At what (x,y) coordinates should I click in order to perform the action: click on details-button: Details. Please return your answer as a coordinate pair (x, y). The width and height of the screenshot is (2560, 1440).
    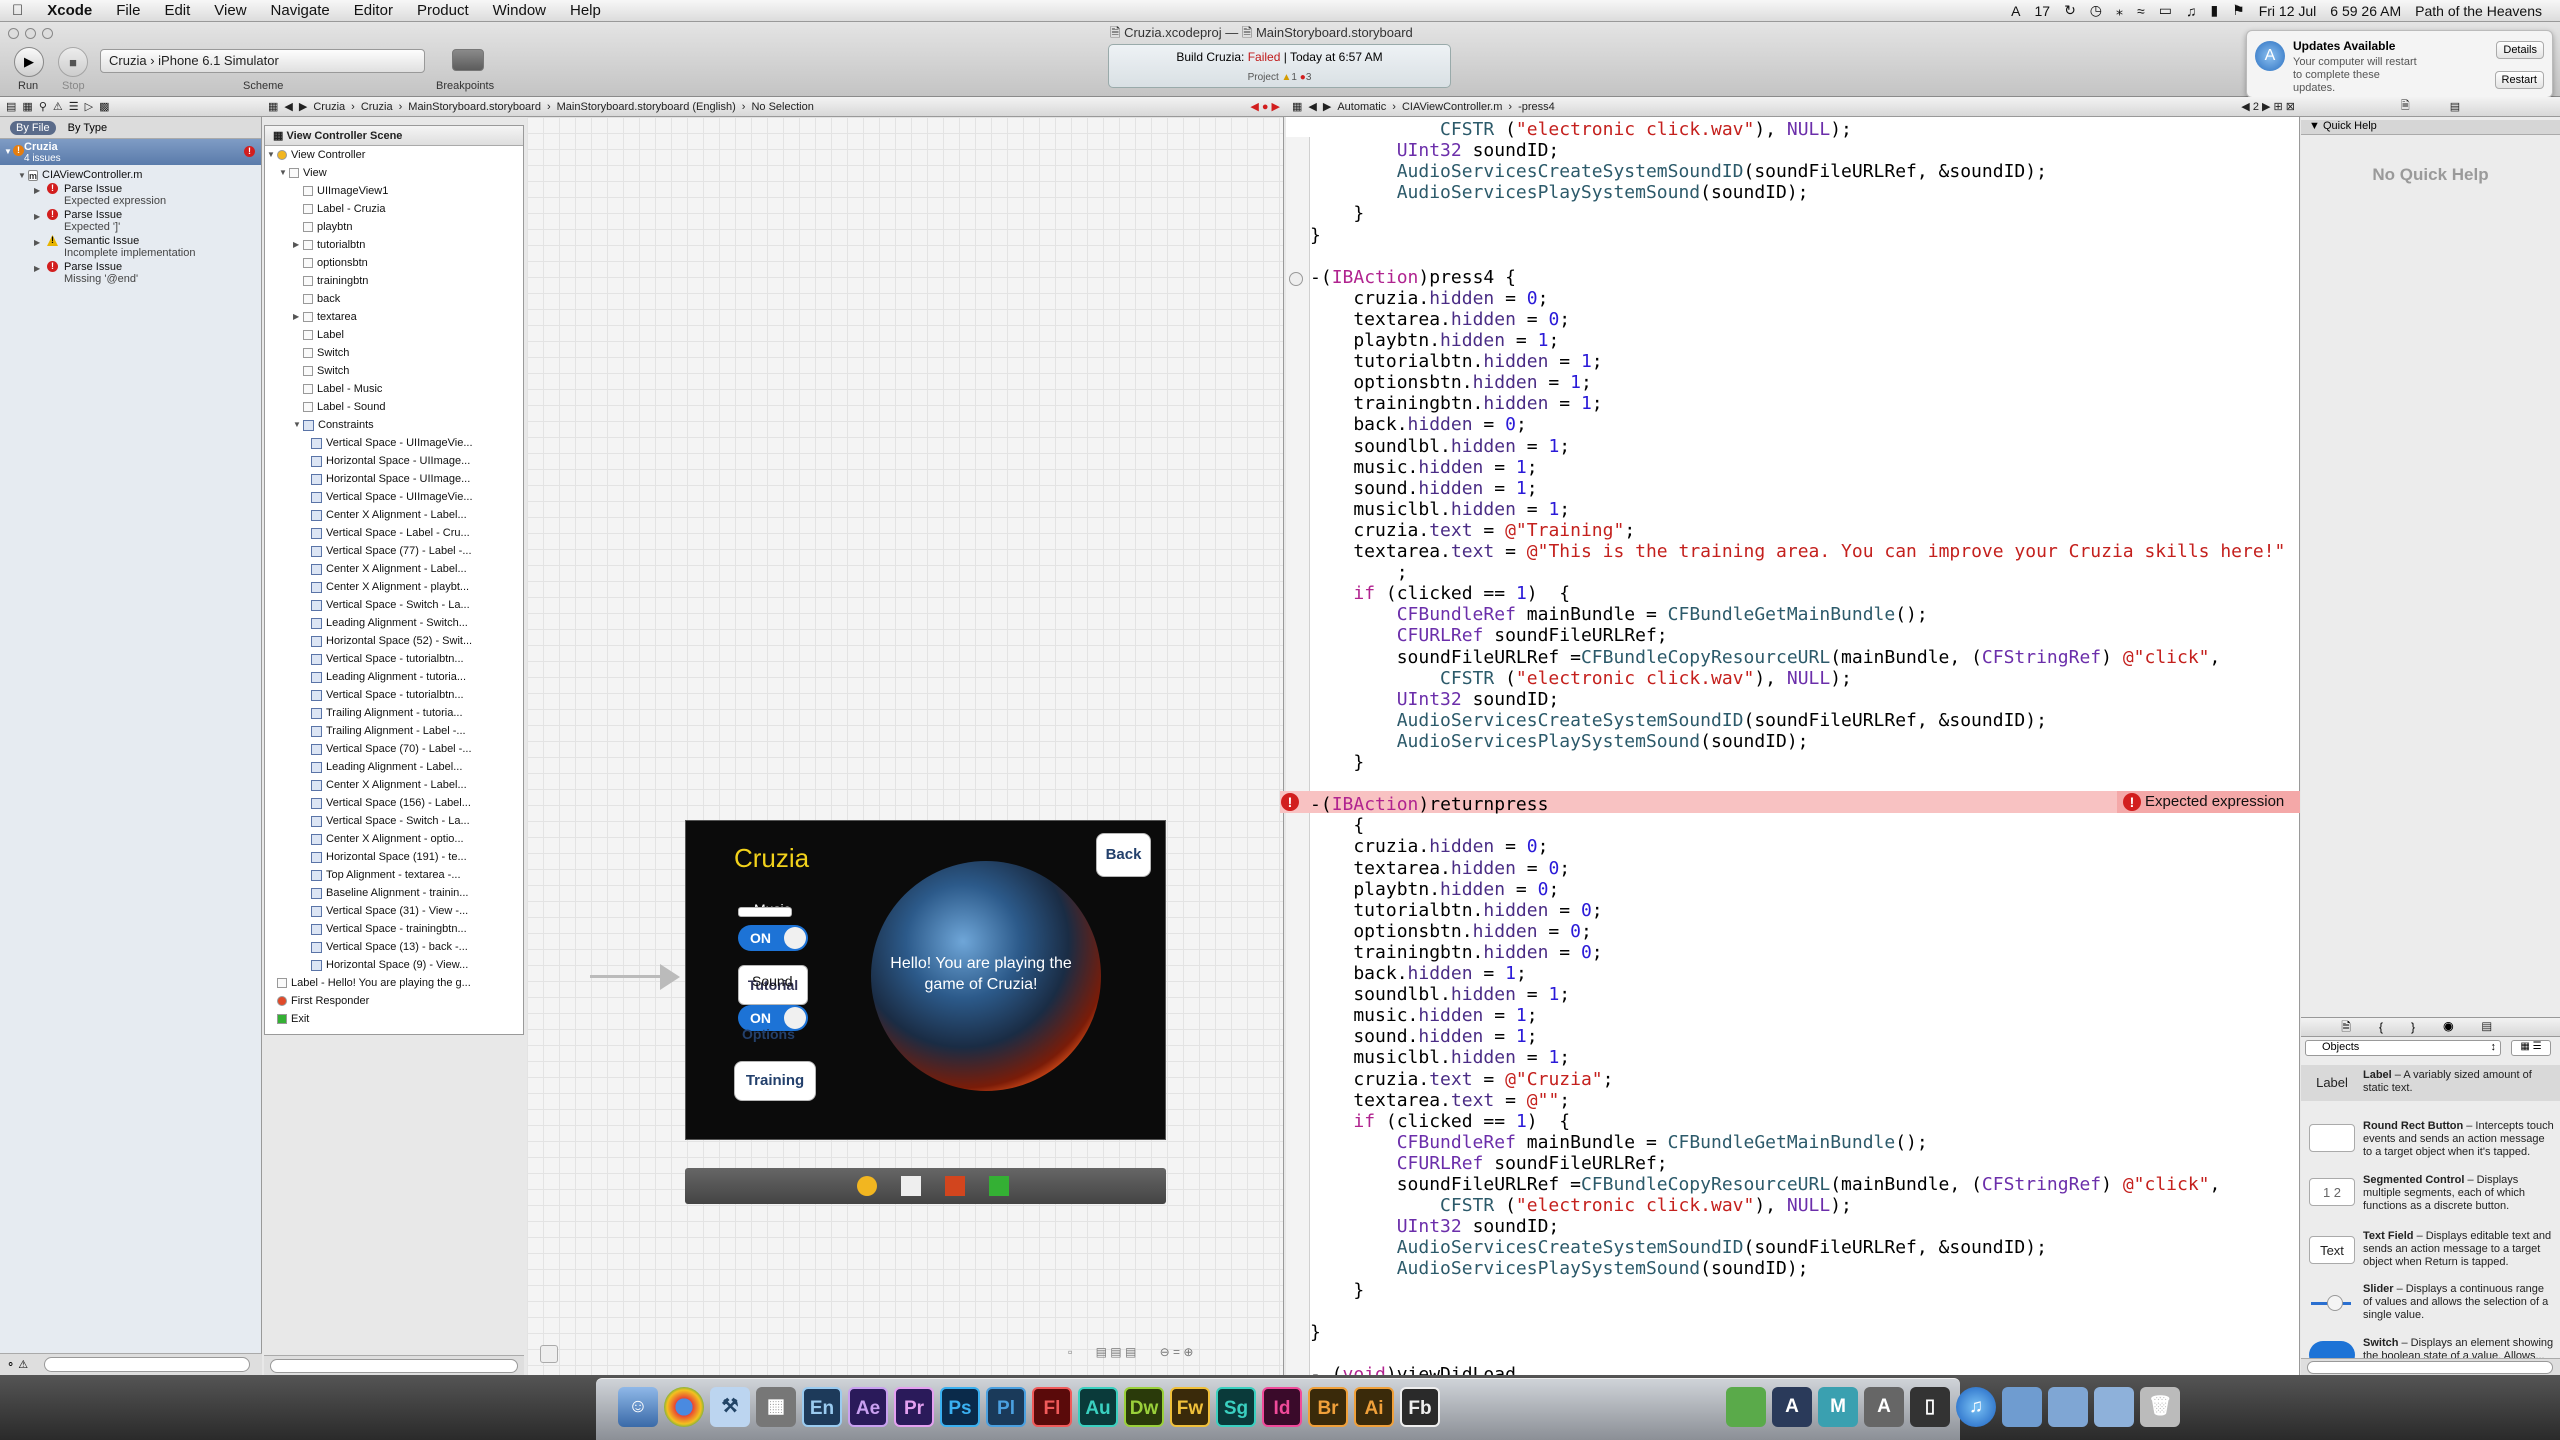
    Looking at the image, I should click on (2520, 50).